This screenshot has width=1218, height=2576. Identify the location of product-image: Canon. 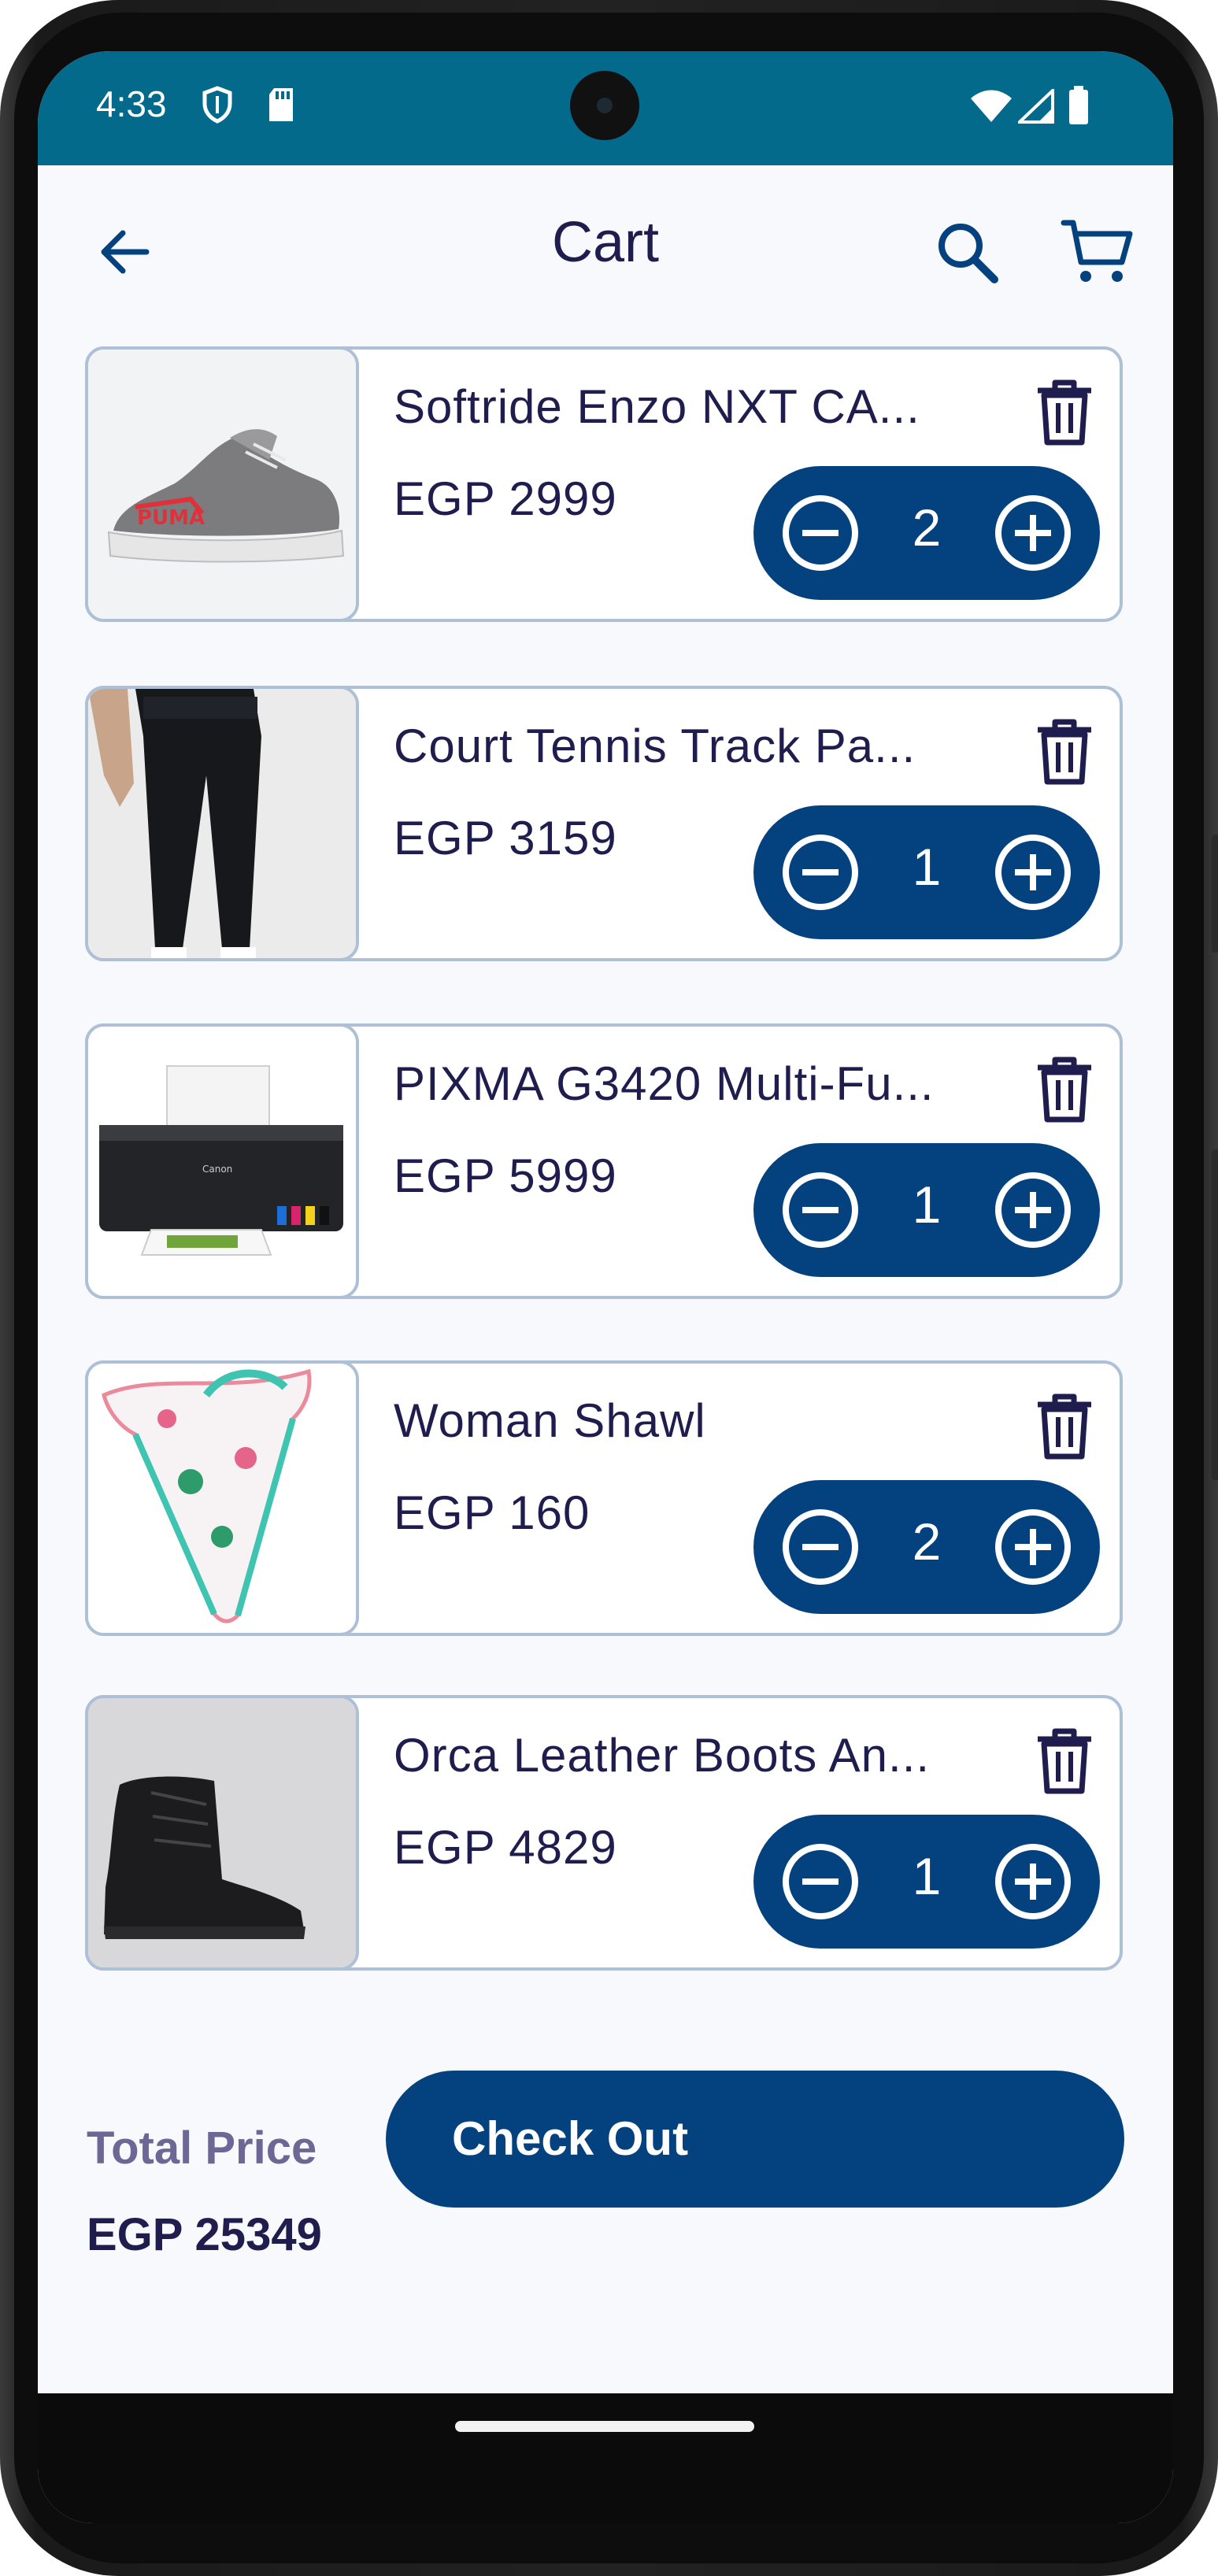
(222, 1161).